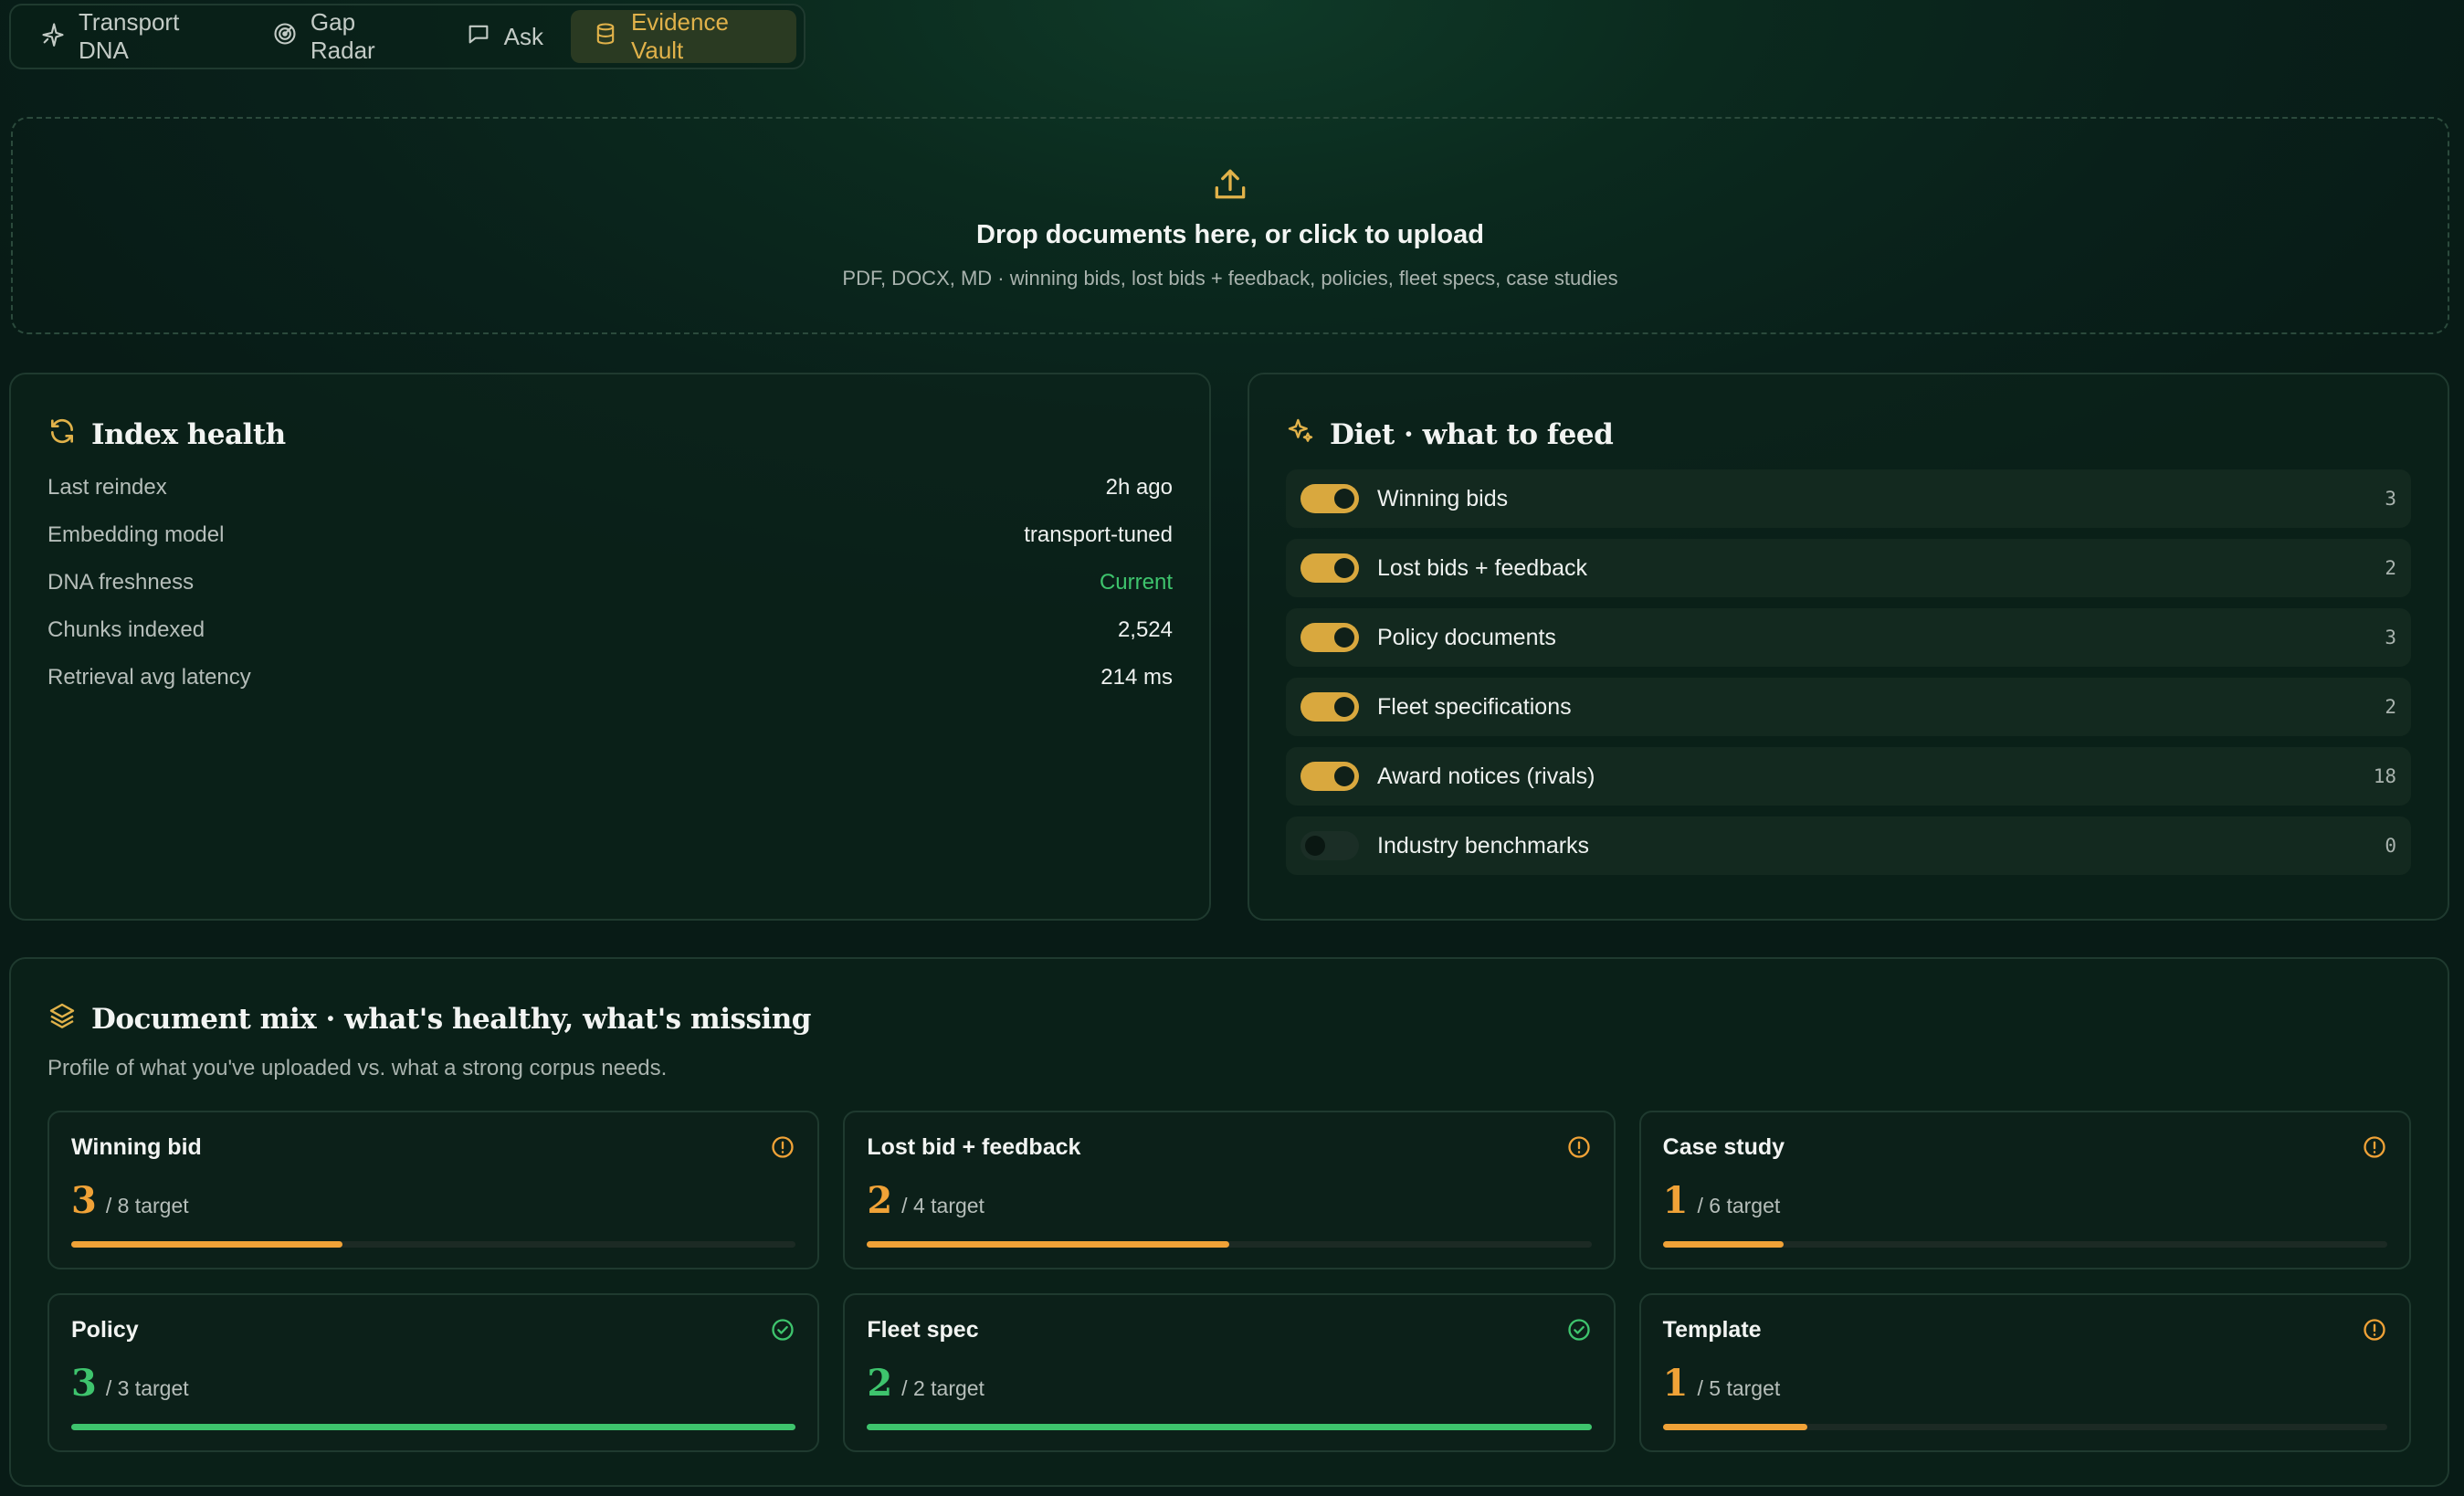 Image resolution: width=2464 pixels, height=1496 pixels. I want to click on health-value: 2,524, so click(1145, 629).